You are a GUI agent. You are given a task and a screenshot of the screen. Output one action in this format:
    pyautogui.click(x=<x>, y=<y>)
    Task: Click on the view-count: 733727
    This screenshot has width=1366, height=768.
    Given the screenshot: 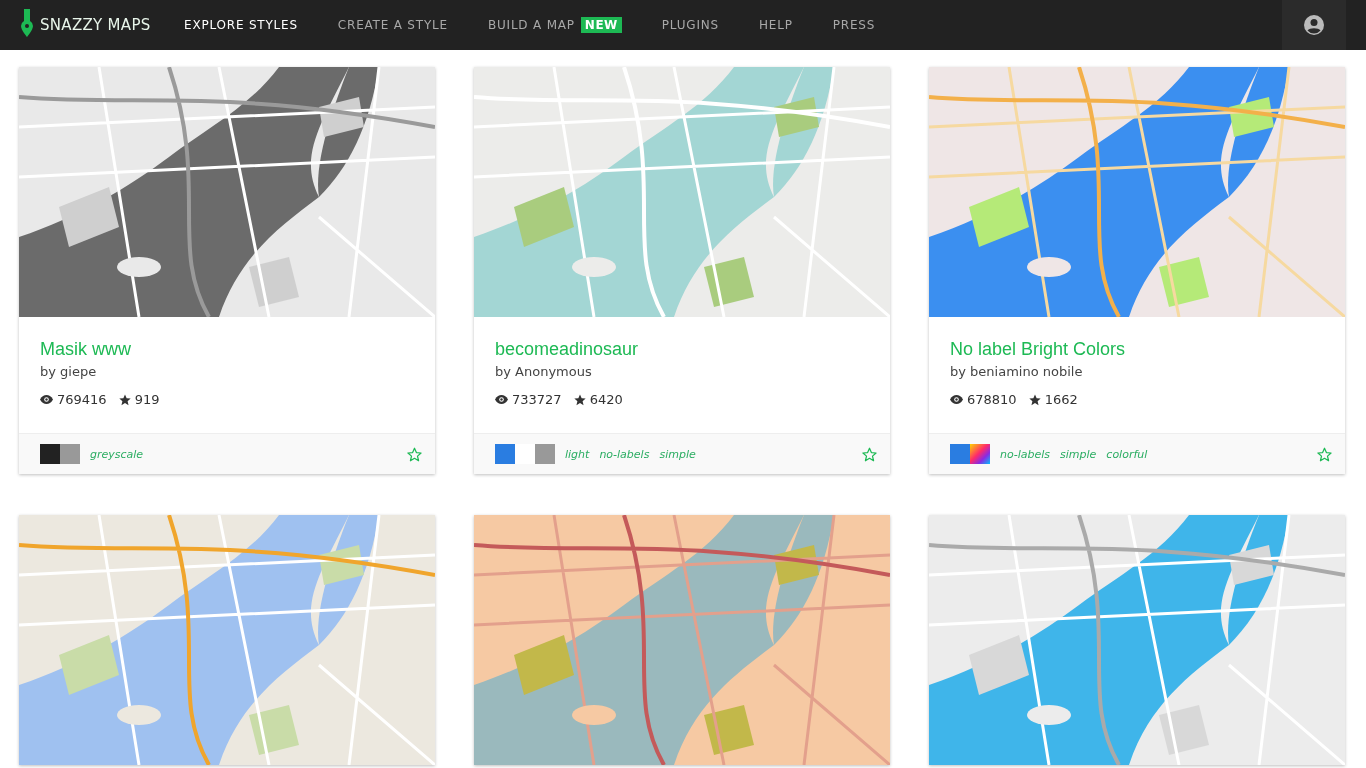 What is the action you would take?
    pyautogui.click(x=537, y=399)
    